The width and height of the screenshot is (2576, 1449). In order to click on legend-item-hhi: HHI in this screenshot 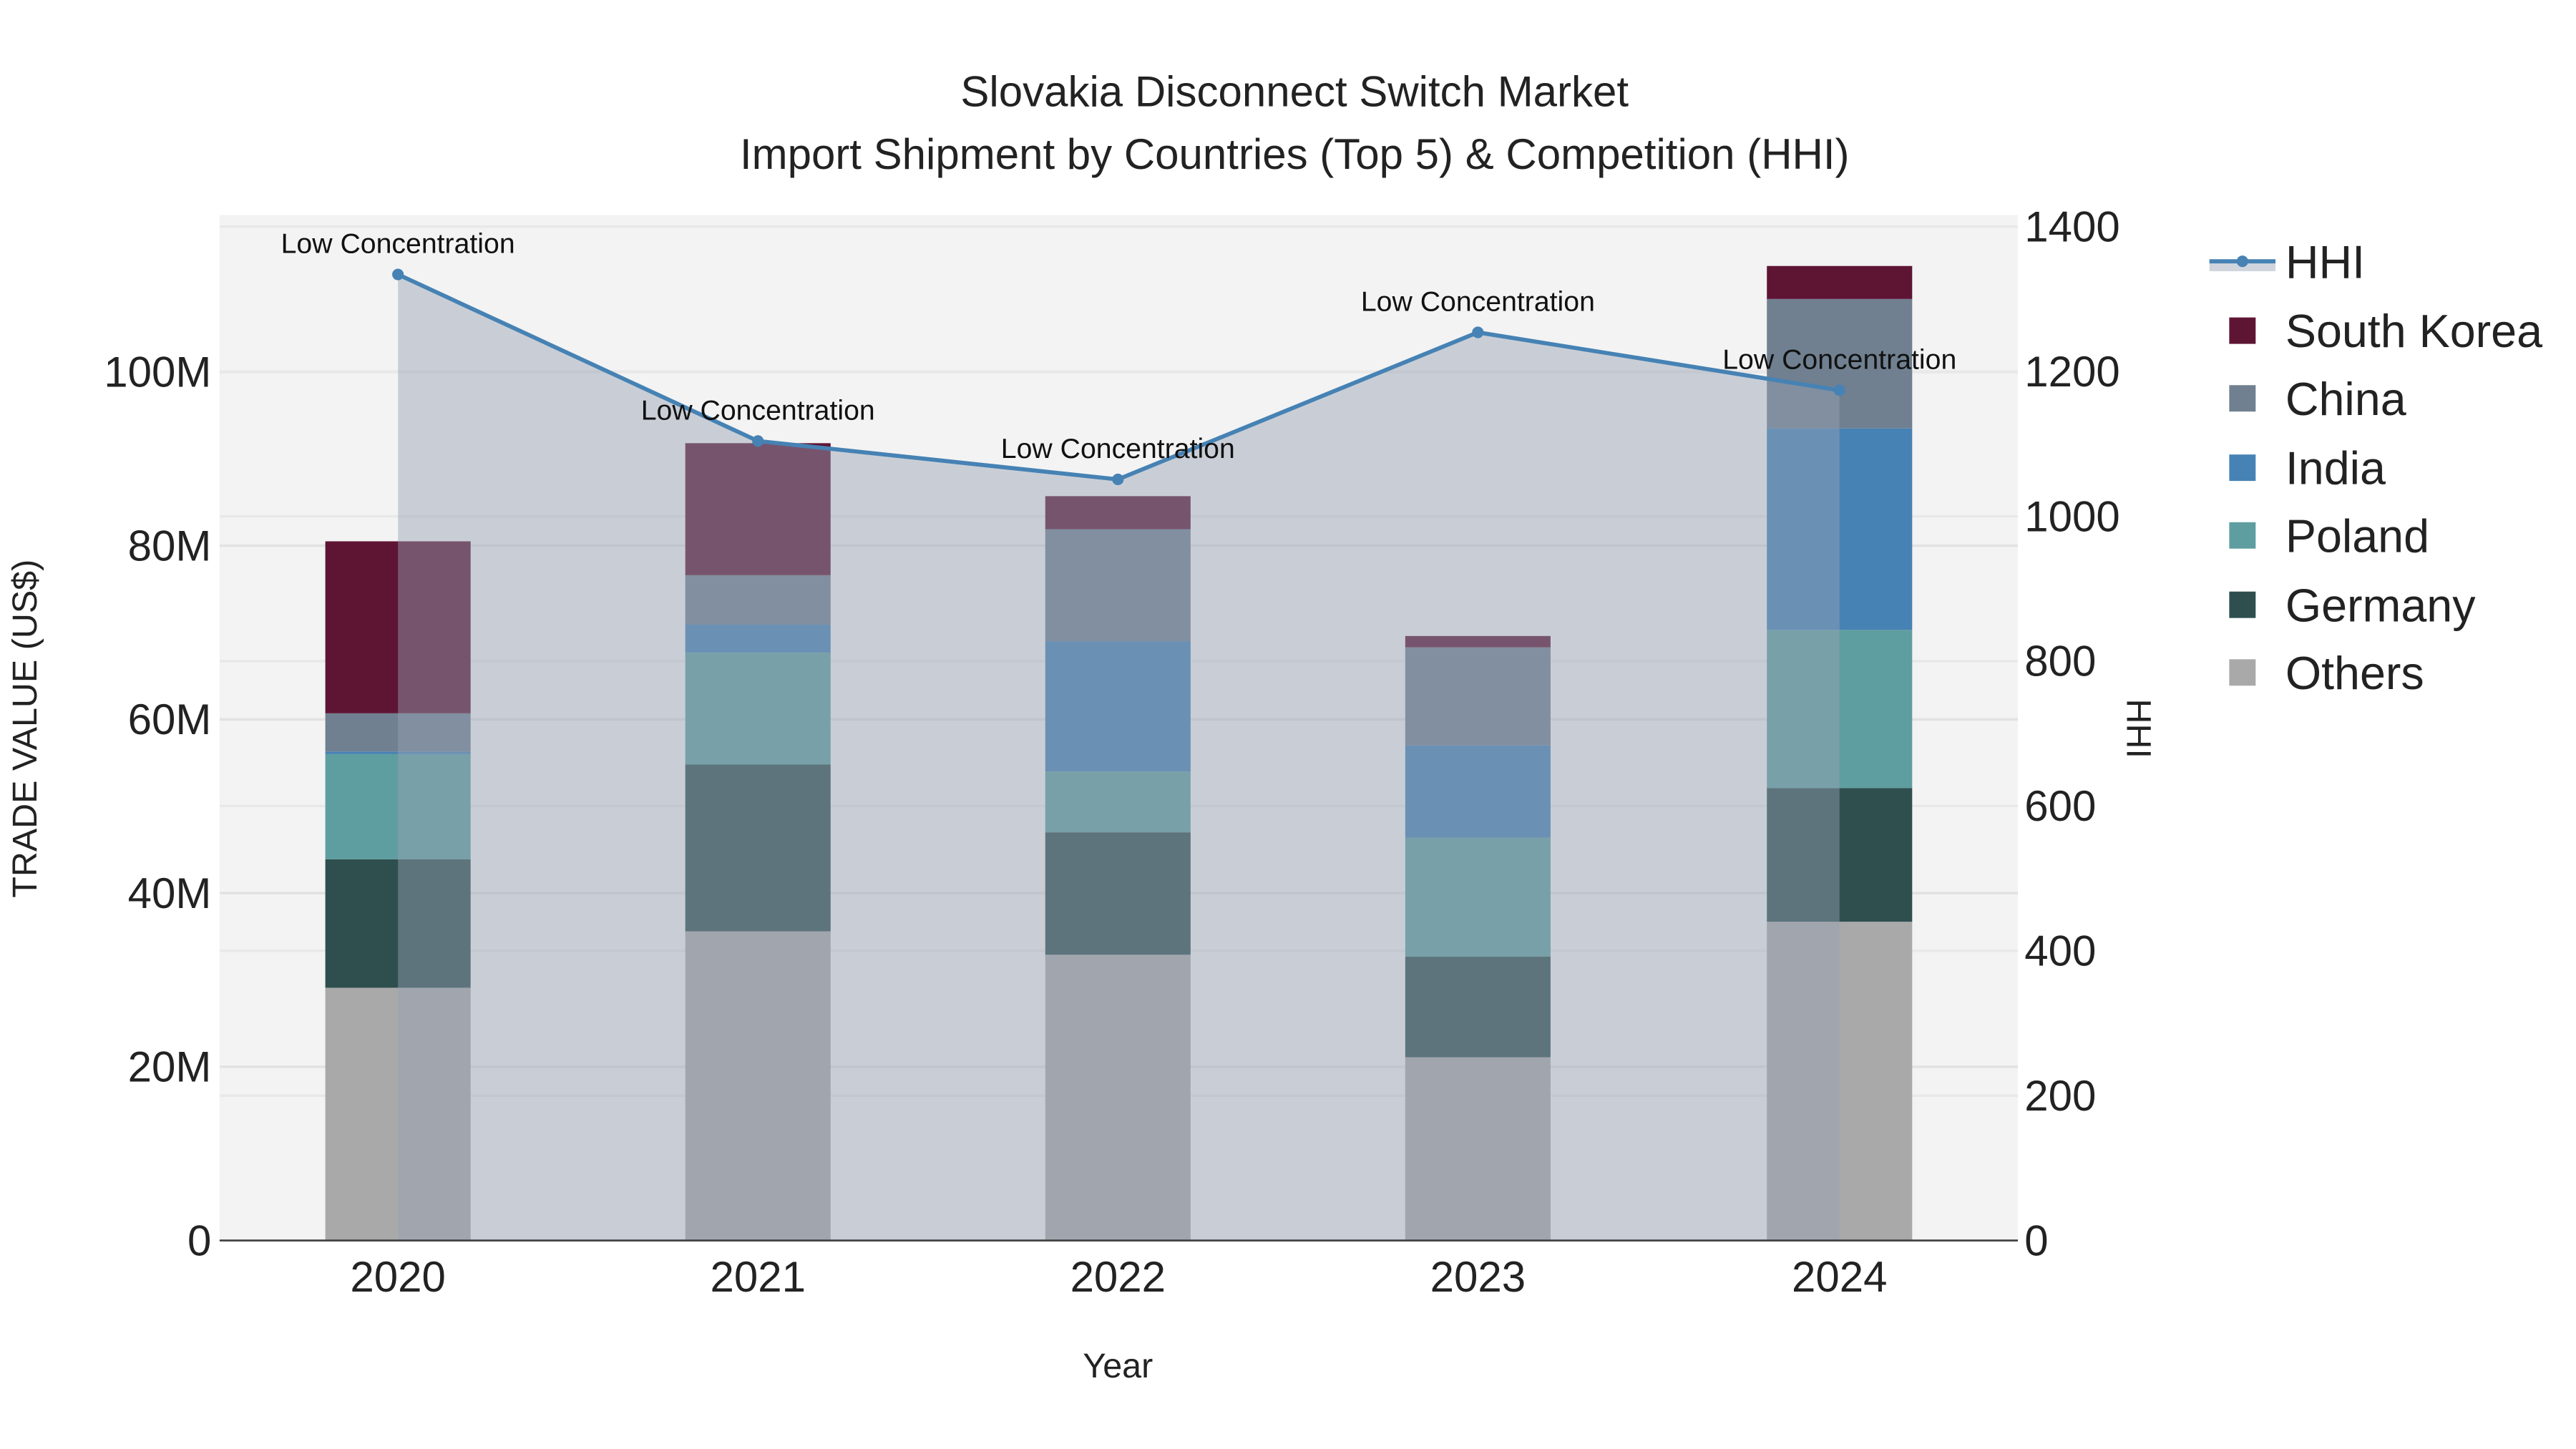, I will do `click(2325, 262)`.